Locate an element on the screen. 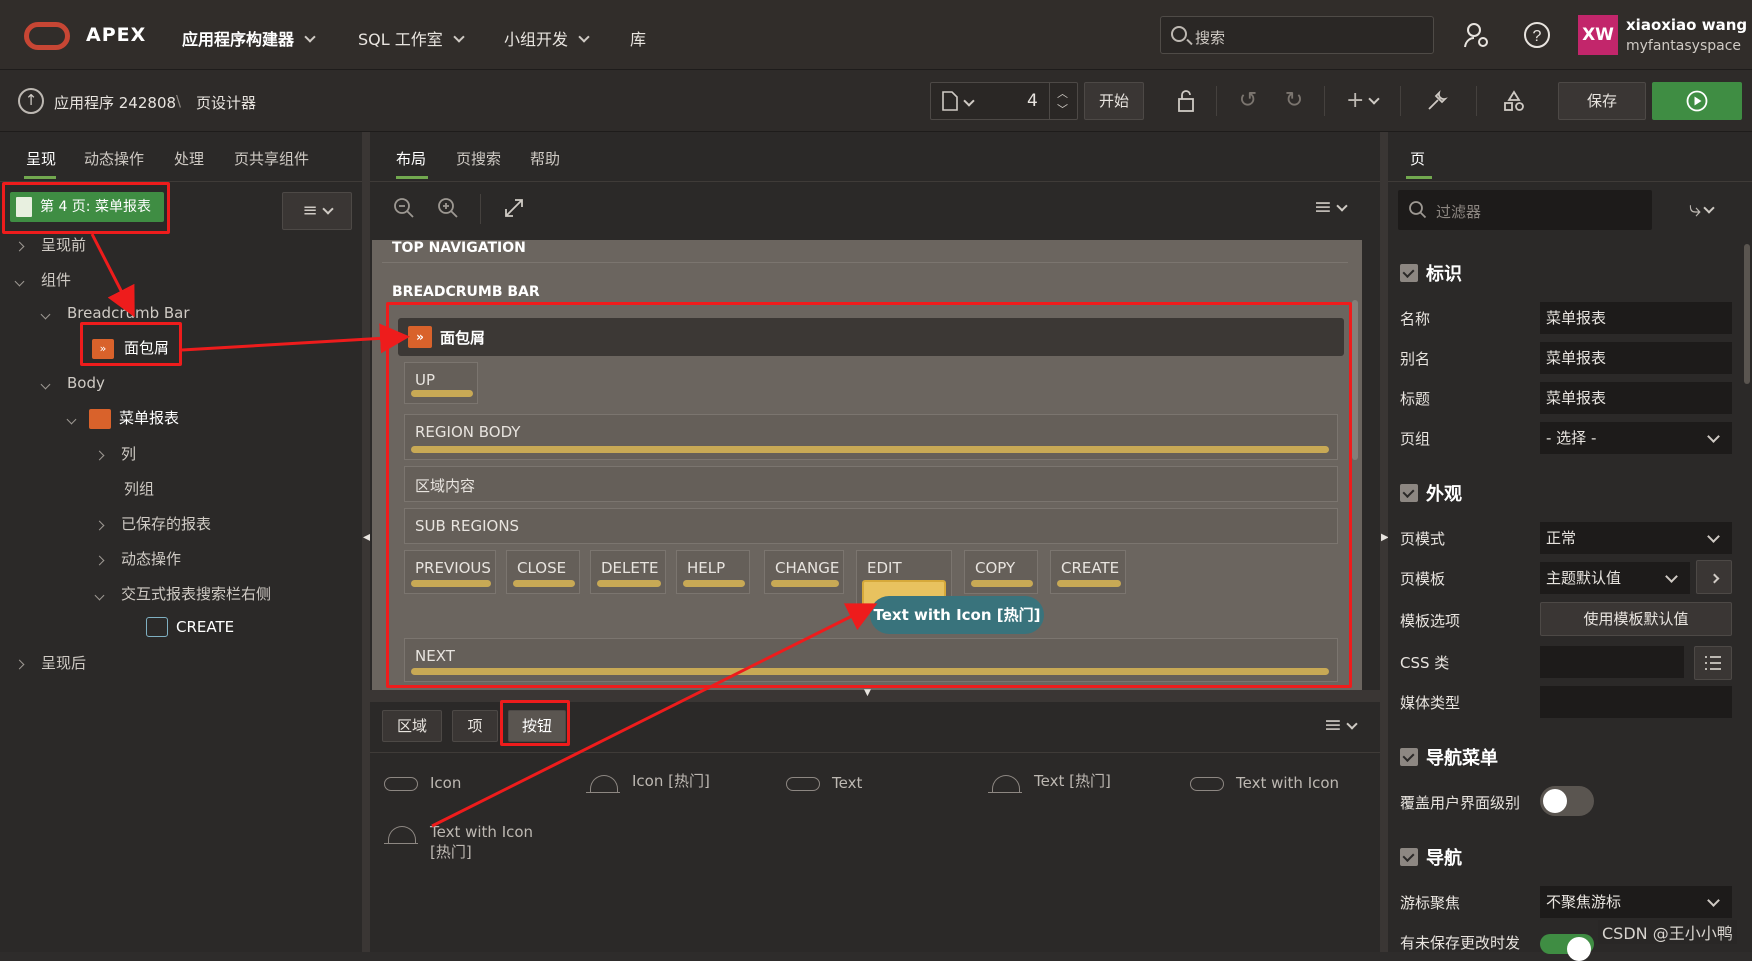 The width and height of the screenshot is (1752, 961). gallery-menu-icon: ≡ is located at coordinates (1340, 727).